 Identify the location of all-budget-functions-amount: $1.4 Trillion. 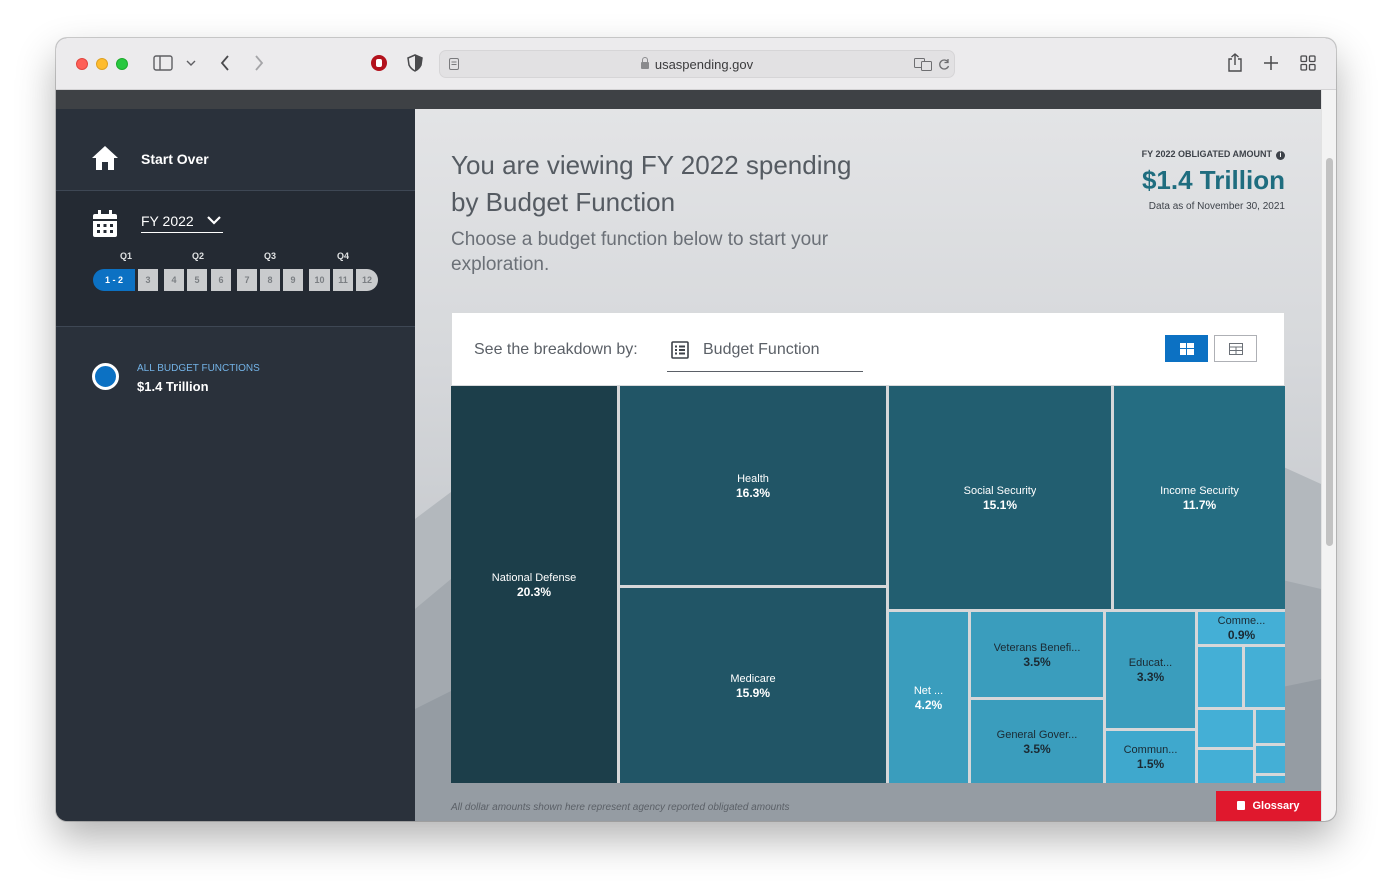
(173, 386).